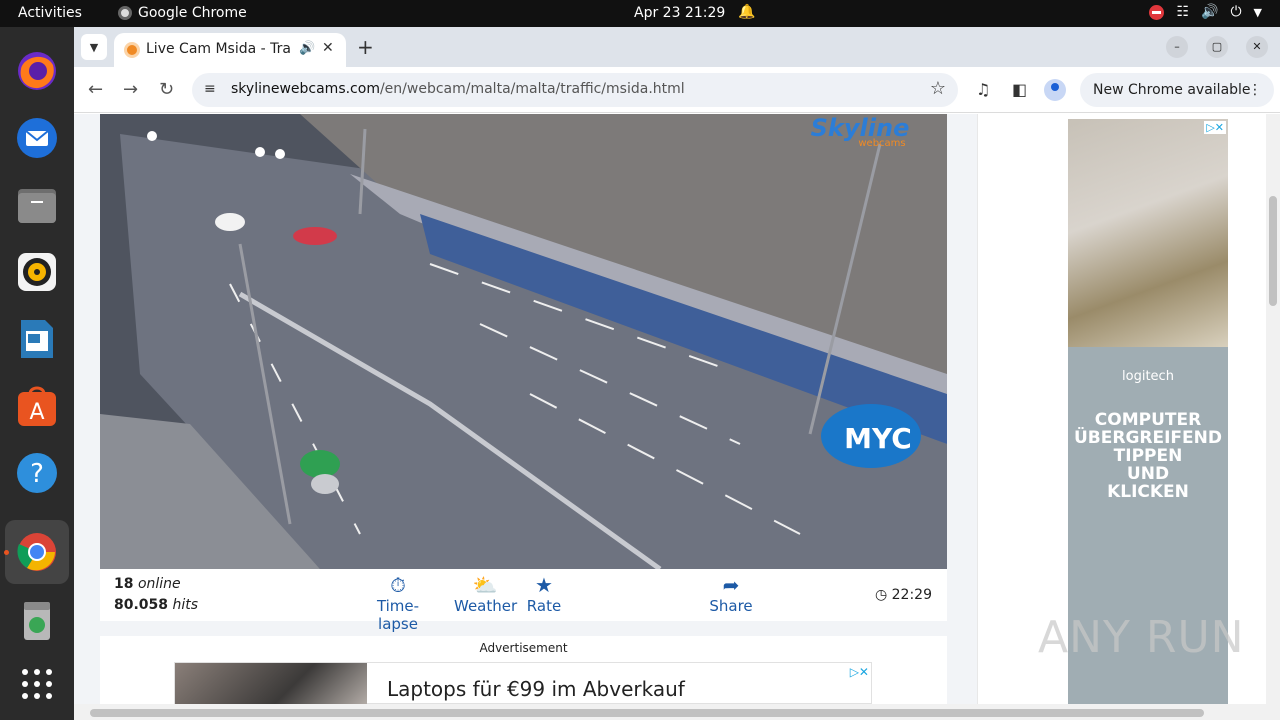 This screenshot has width=1280, height=720. I want to click on horizontal-scroll-thumb, so click(647, 713).